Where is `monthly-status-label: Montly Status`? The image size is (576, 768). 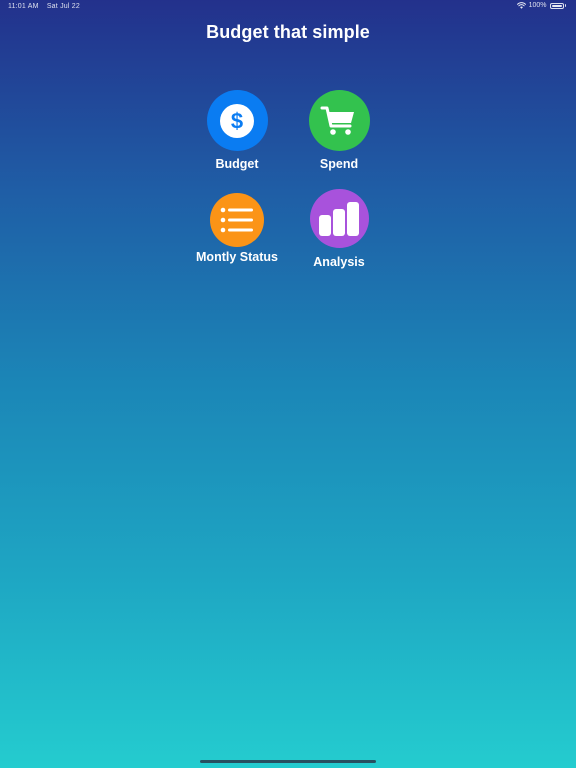 monthly-status-label: Montly Status is located at coordinates (237, 257).